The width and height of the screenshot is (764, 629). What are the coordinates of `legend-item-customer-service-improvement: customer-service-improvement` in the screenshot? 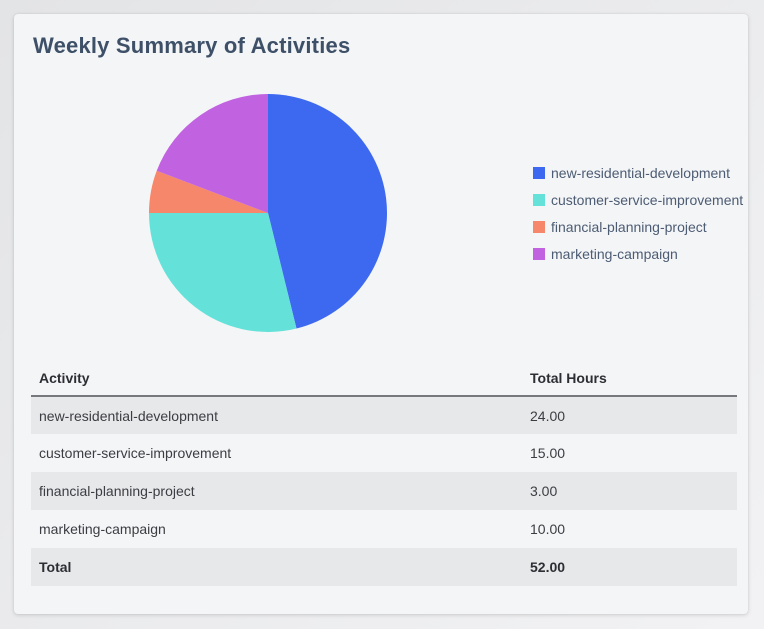 It's located at (638, 199).